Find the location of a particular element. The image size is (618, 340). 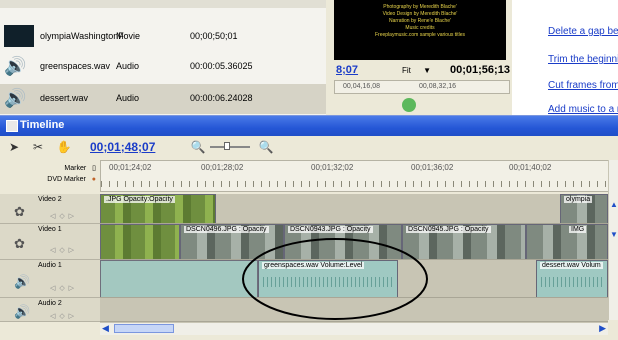

scroll-down-icon: ▼ is located at coordinates (614, 234).